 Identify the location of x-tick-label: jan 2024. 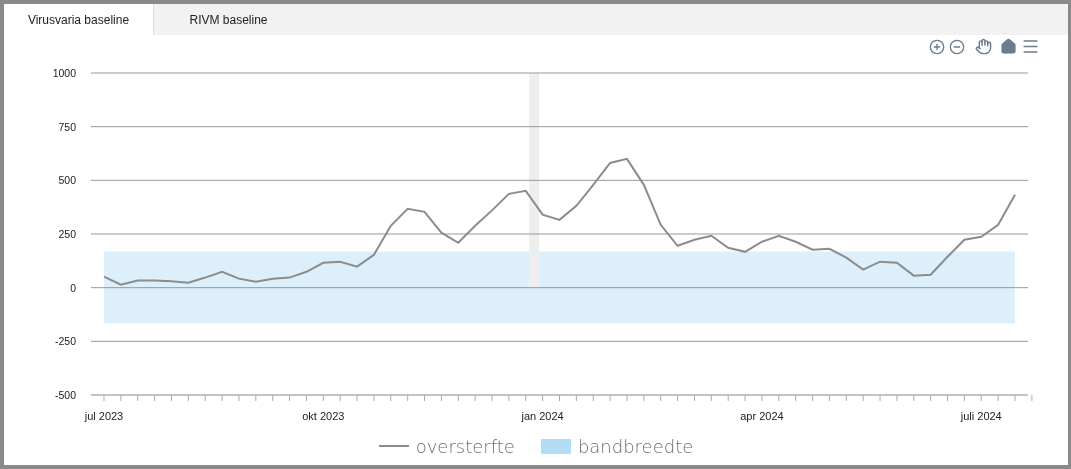
(542, 416).